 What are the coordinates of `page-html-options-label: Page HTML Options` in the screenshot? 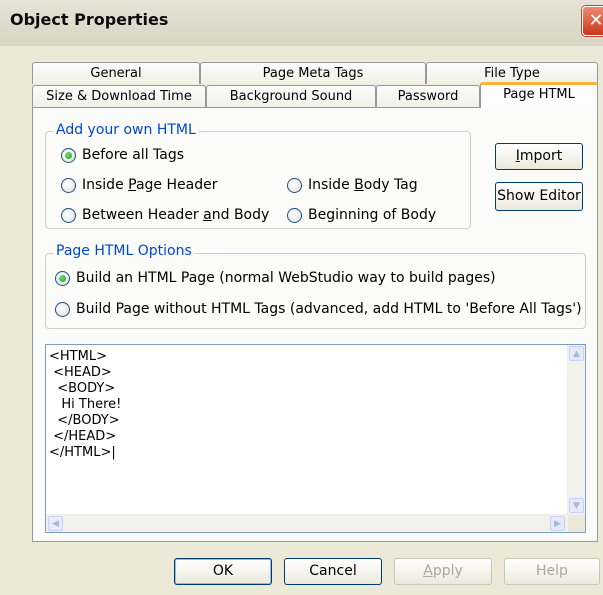 It's located at (124, 251).